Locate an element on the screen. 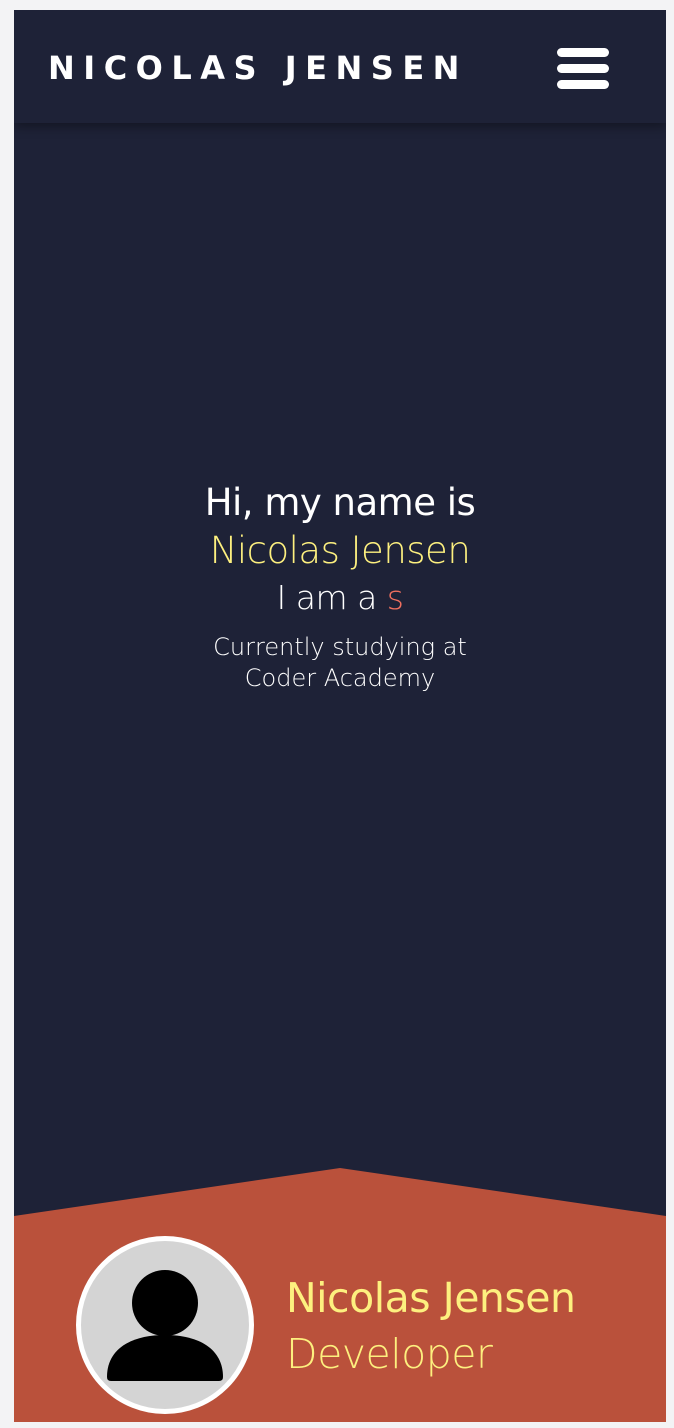  hero-role-line: I am a s is located at coordinates (340, 598).